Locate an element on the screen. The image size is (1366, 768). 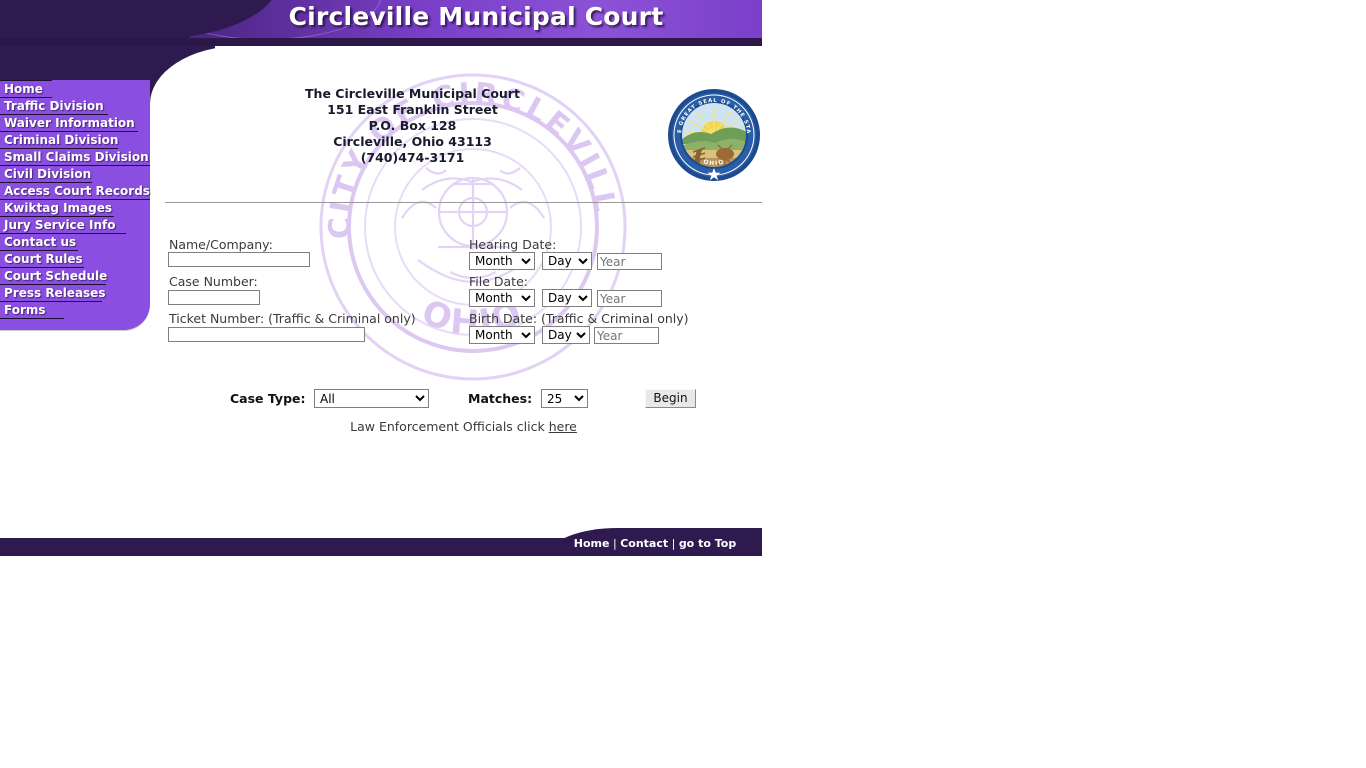
begin-button: Begin is located at coordinates (670, 398).